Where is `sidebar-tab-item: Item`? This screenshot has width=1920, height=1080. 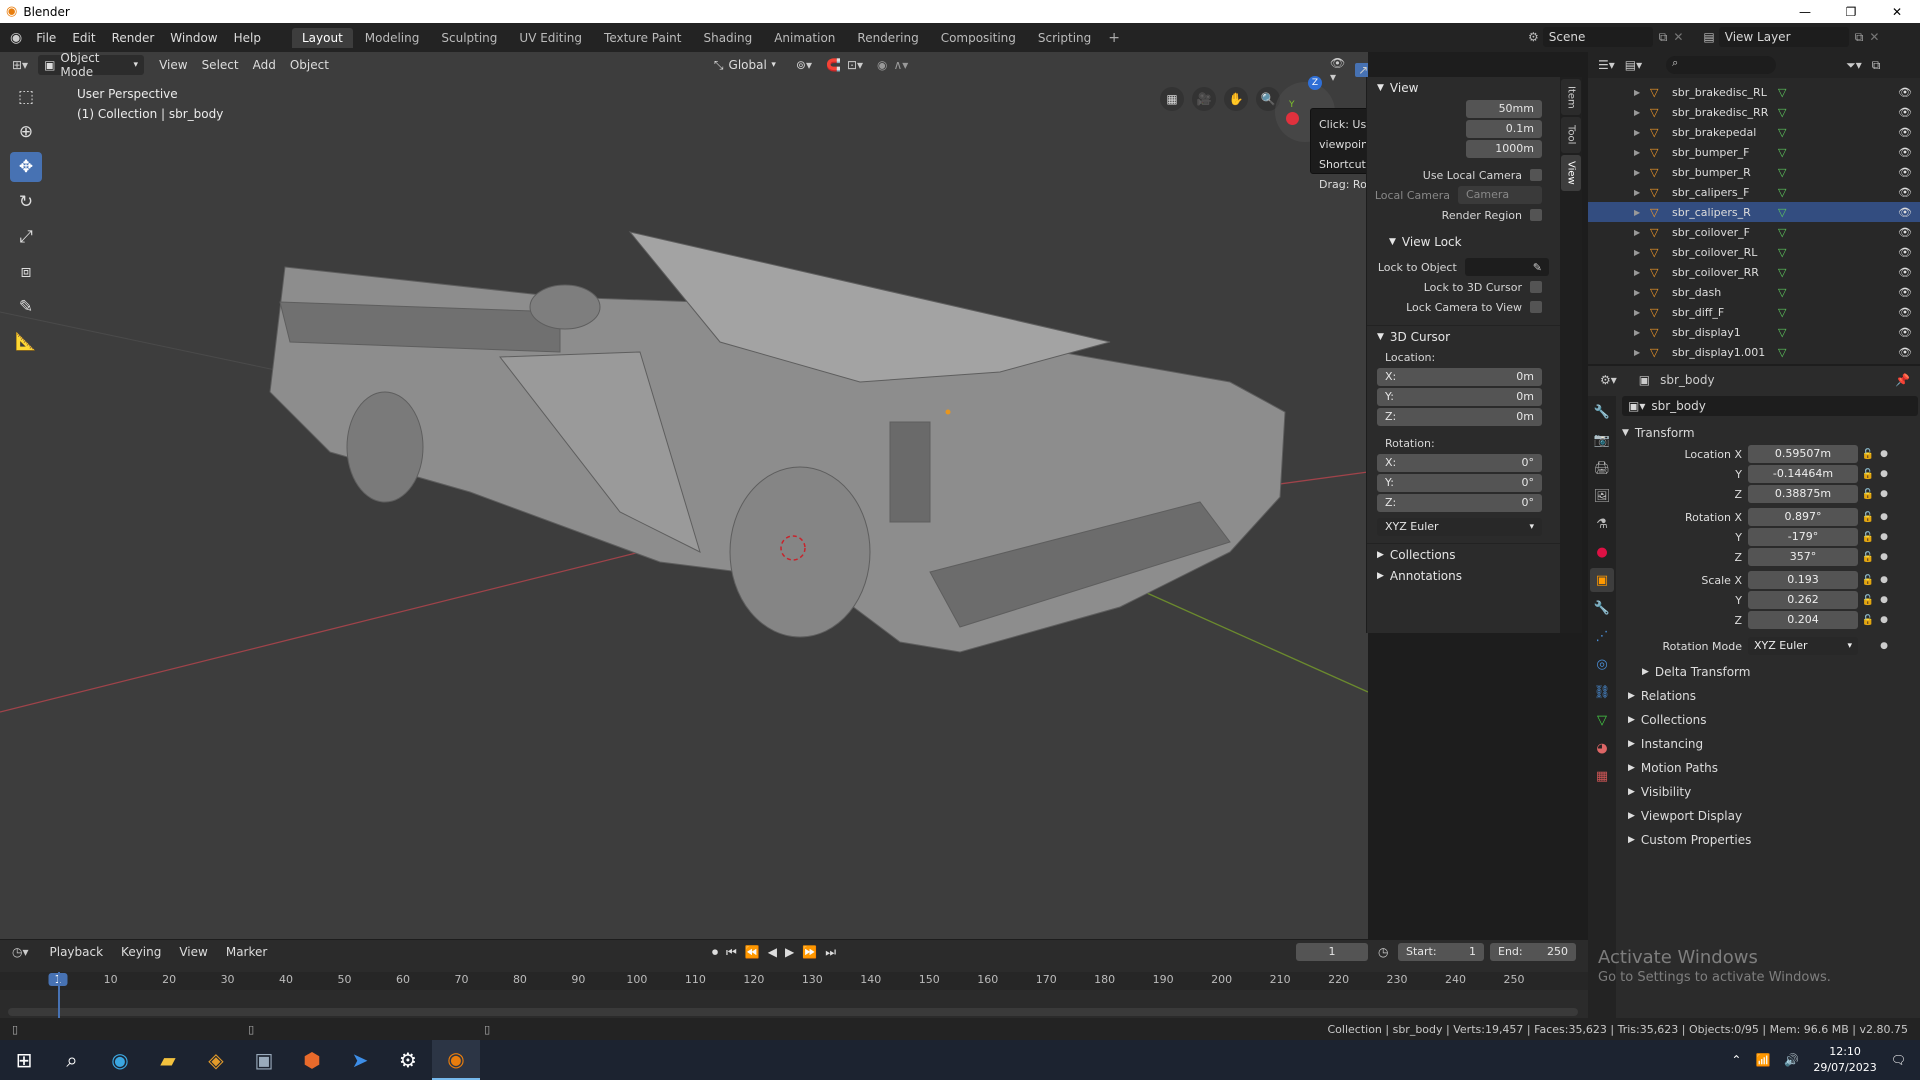 sidebar-tab-item: Item is located at coordinates (1571, 97).